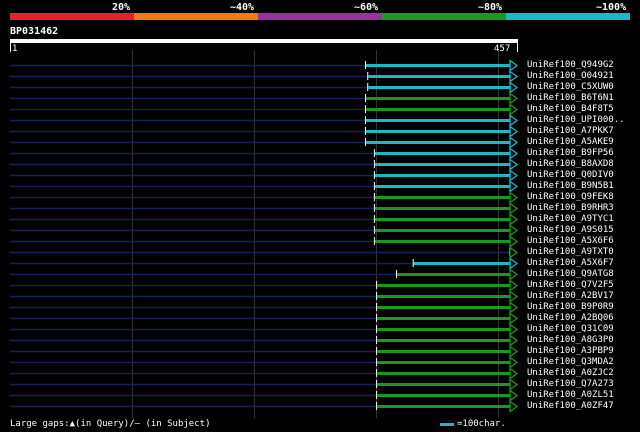 This screenshot has height=432, width=640. What do you see at coordinates (570, 252) in the screenshot?
I see `hit-label: UniRef100_A9TXT0` at bounding box center [570, 252].